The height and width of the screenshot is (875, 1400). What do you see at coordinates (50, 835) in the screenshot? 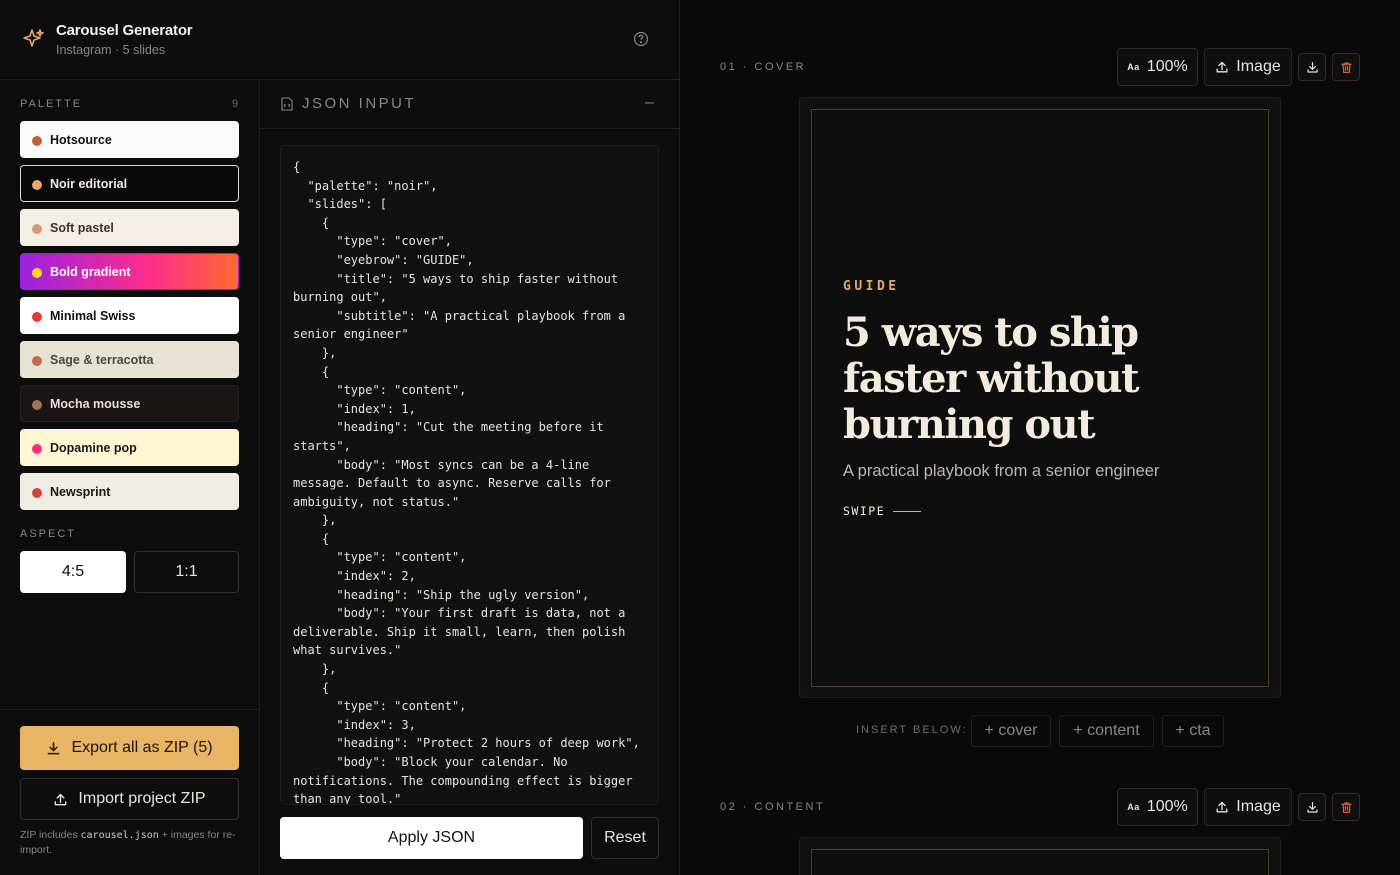
I see `zip-note-prefix: ZIP includes` at bounding box center [50, 835].